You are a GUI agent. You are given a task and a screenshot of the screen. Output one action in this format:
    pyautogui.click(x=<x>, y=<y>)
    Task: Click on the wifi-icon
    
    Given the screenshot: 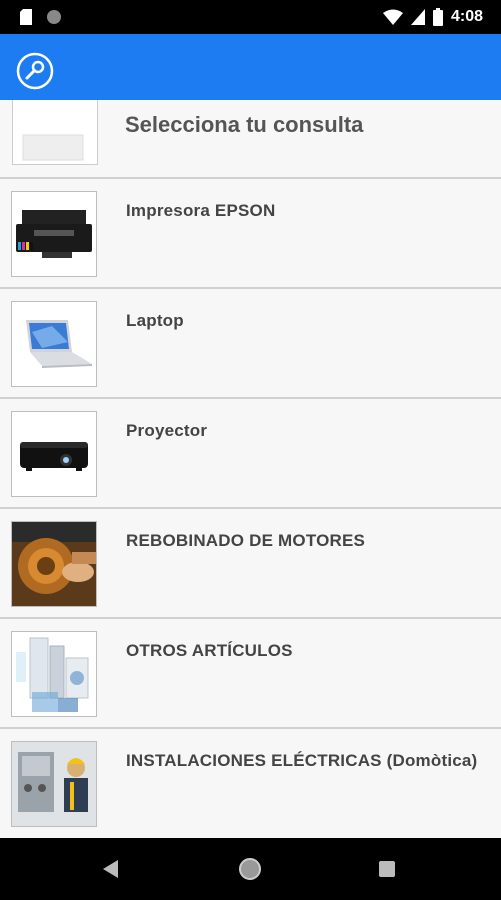 What is the action you would take?
    pyautogui.click(x=392, y=17)
    